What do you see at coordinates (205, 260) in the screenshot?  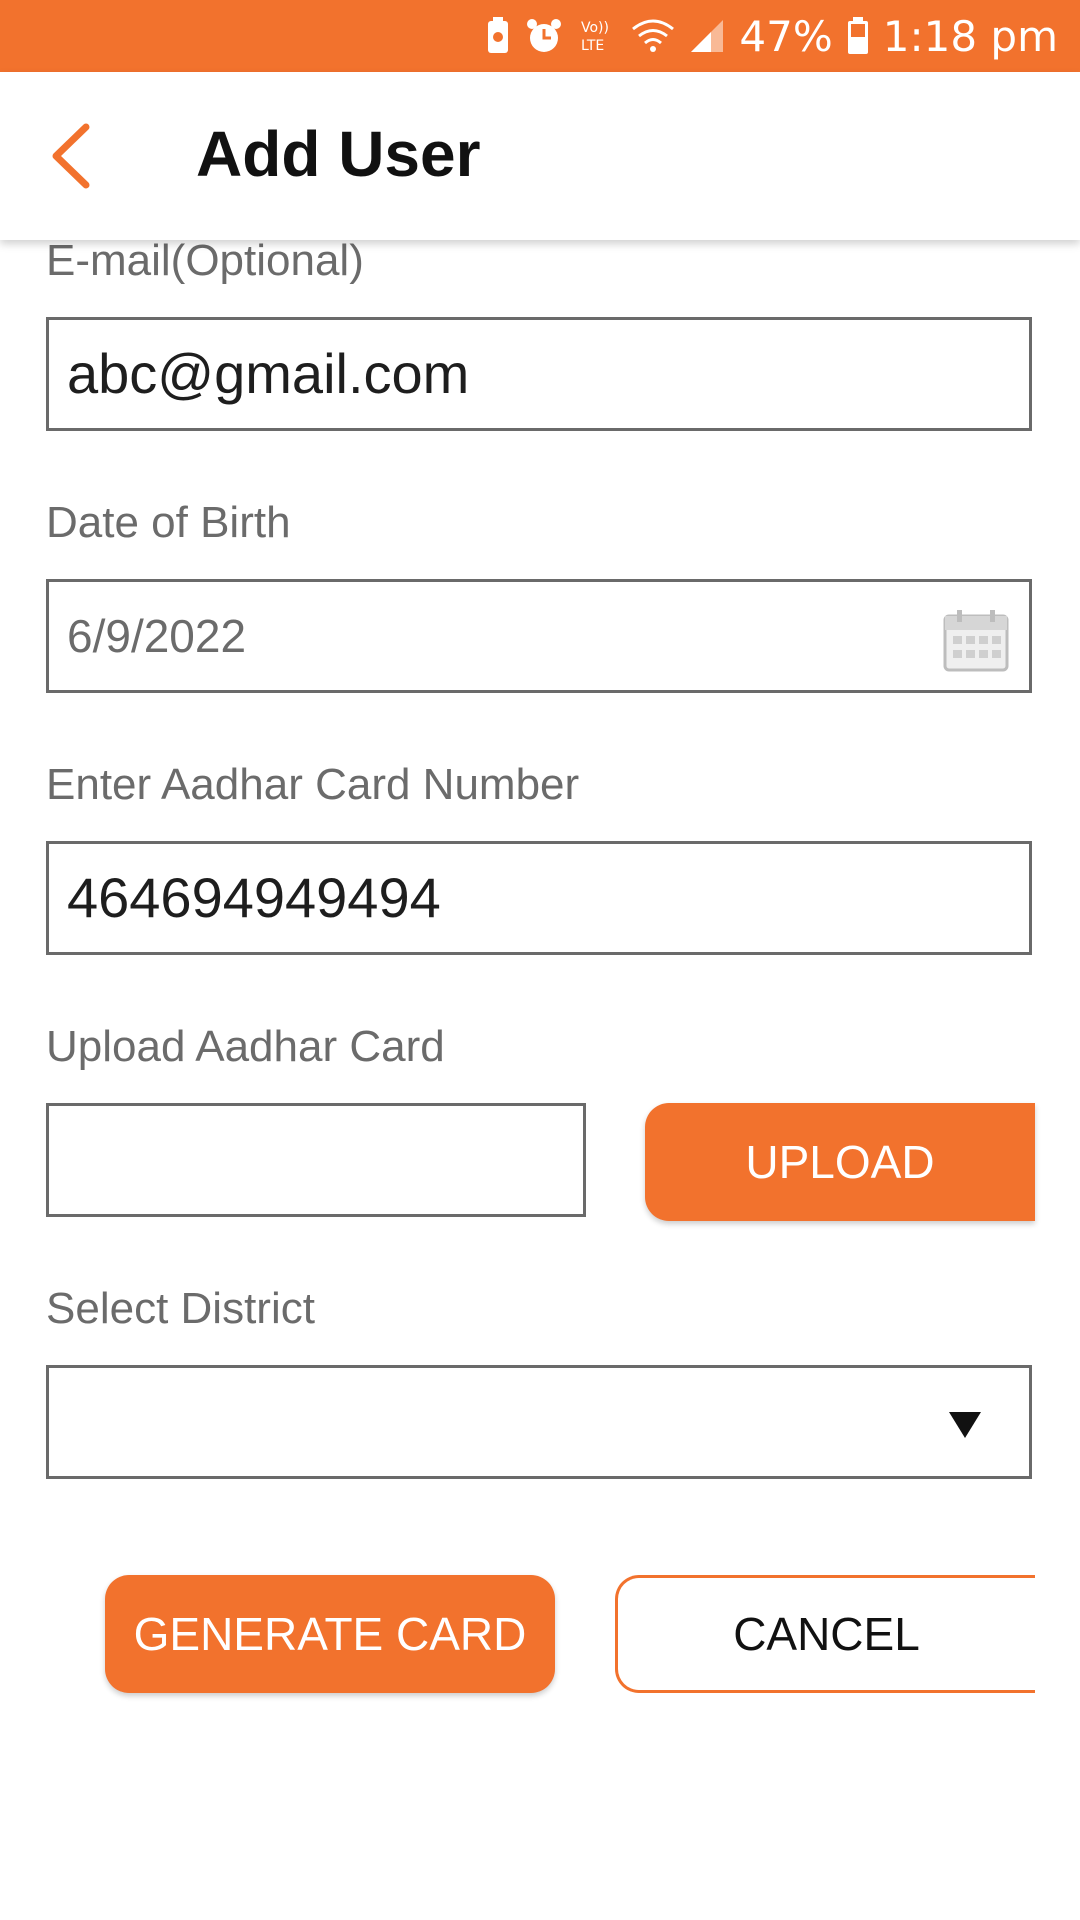 I see `email-label: E-mail(Optional)` at bounding box center [205, 260].